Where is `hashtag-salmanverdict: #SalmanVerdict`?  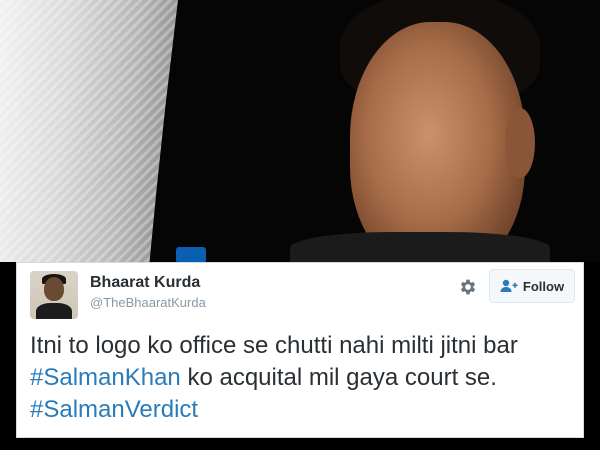 hashtag-salmanverdict: #SalmanVerdict is located at coordinates (114, 409).